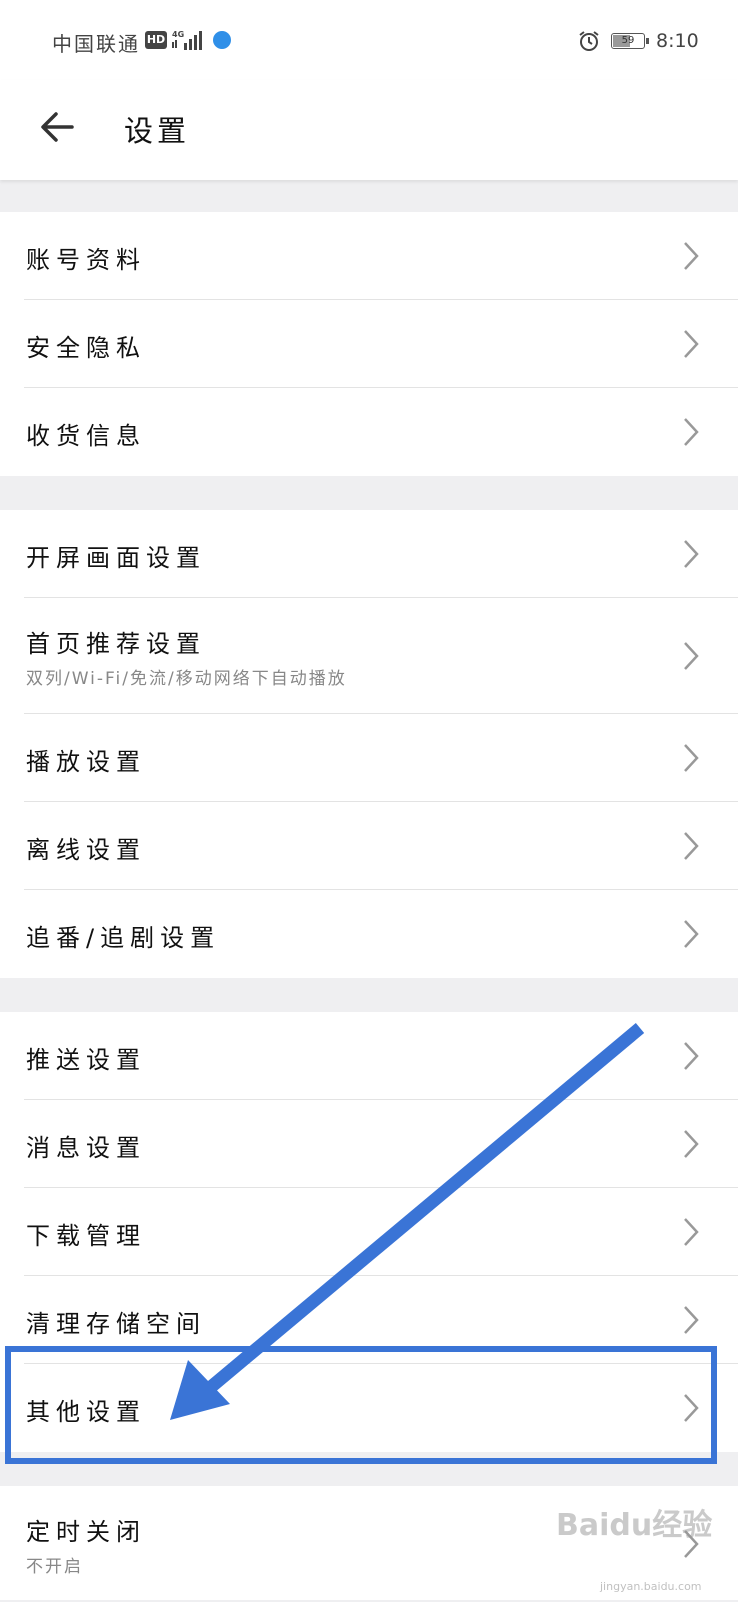 This screenshot has height=1602, width=738. Describe the element at coordinates (369, 554) in the screenshot. I see `settings-item-splash: 开屏画面设置` at that location.